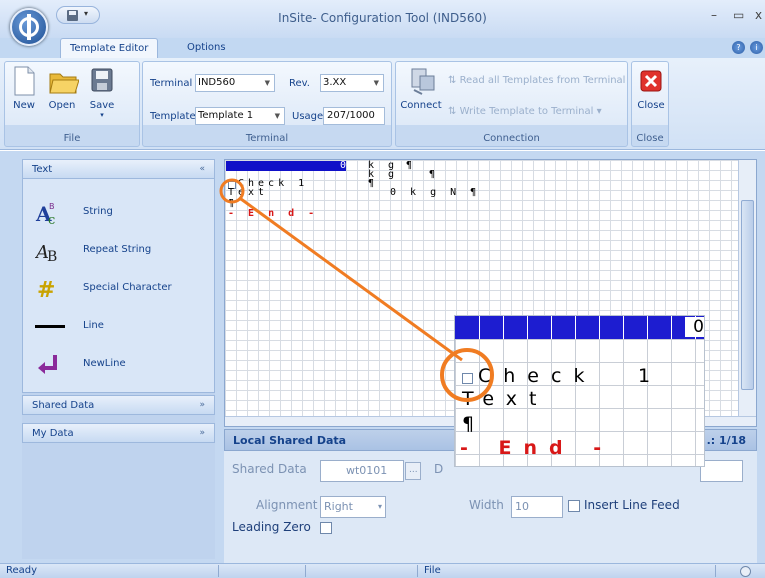 This screenshot has height=578, width=765. What do you see at coordinates (118, 169) in the screenshot?
I see `text-panel-header: Text «` at bounding box center [118, 169].